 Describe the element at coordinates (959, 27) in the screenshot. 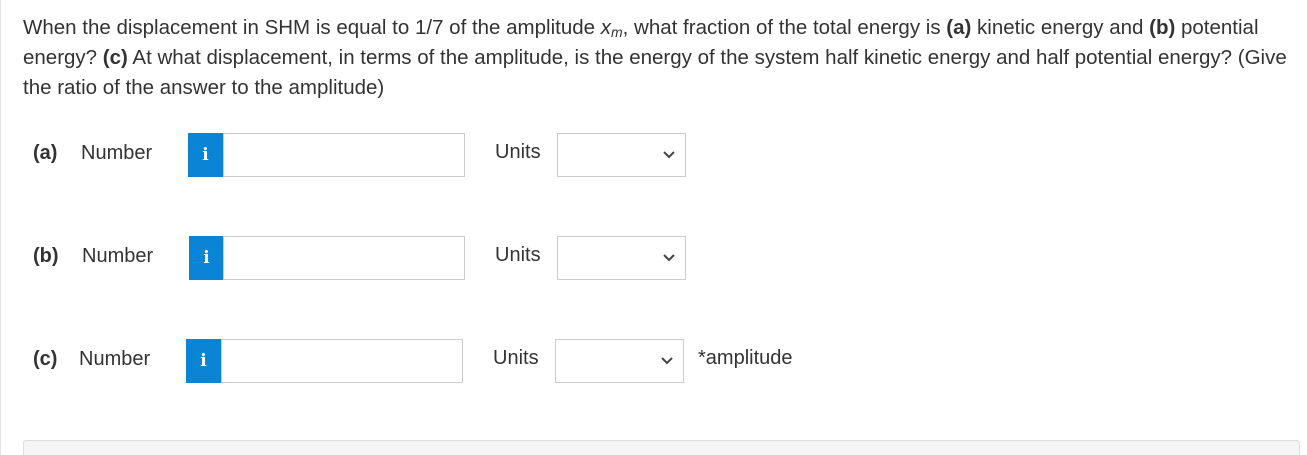

I see `question-bold-a: (a)` at that location.